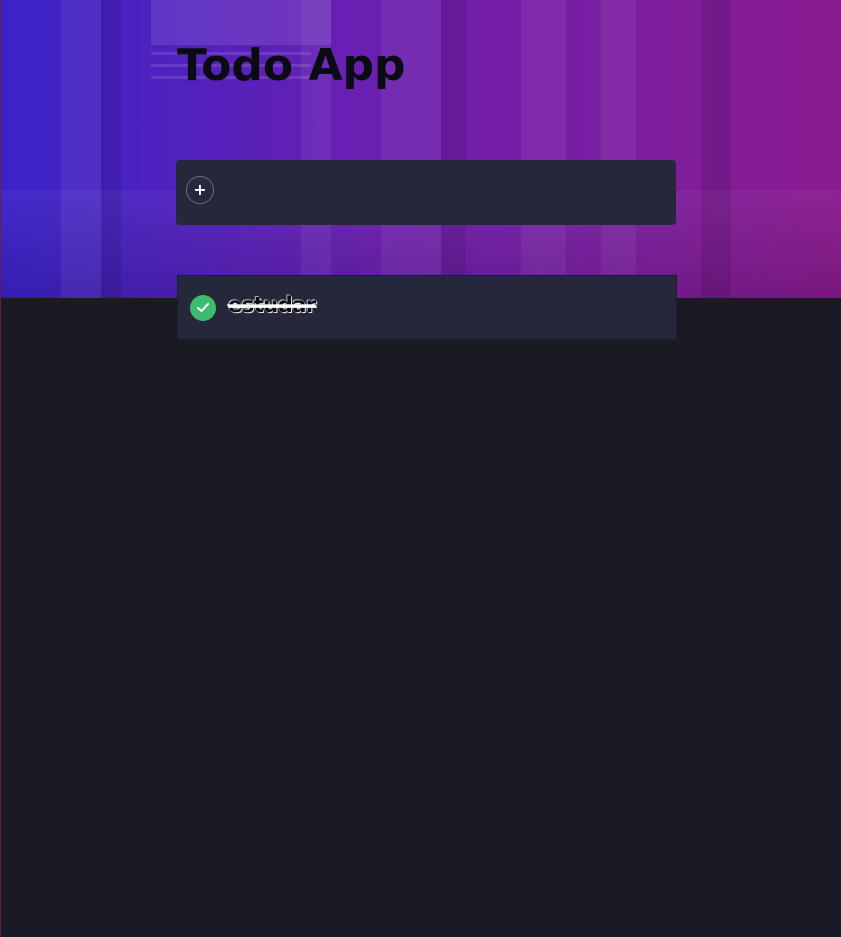 Image resolution: width=841 pixels, height=937 pixels. I want to click on todo-item-text: estudar, so click(272, 305).